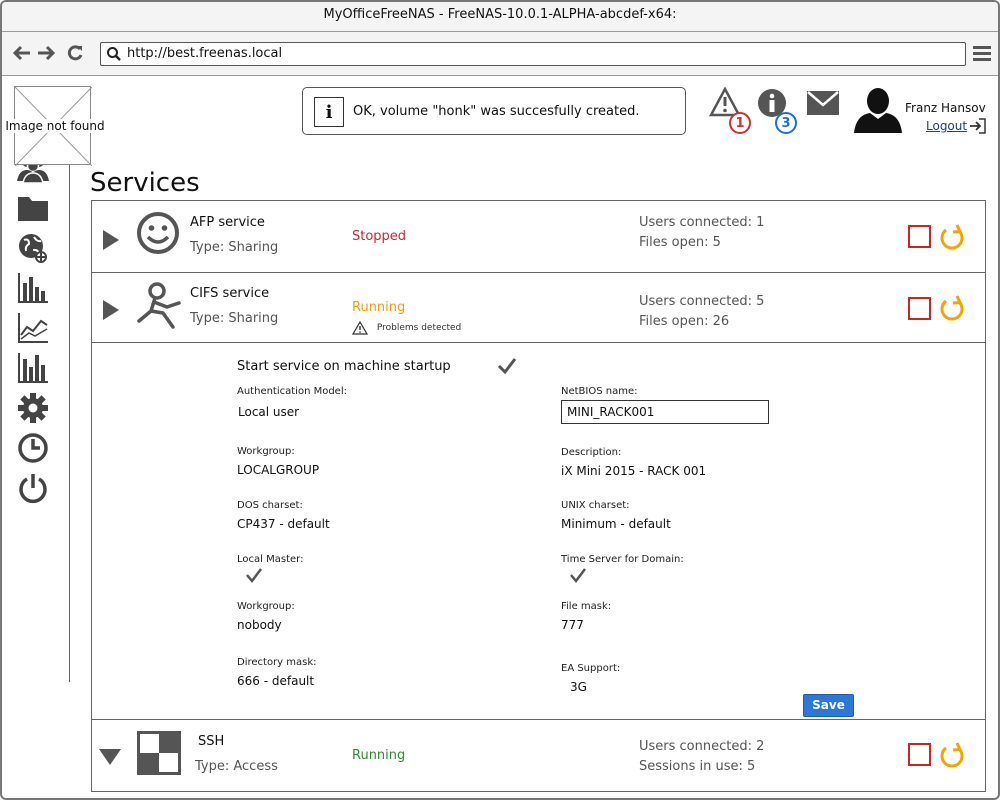 The height and width of the screenshot is (800, 1000). Describe the element at coordinates (978, 128) in the screenshot. I see `logout-icon` at that location.